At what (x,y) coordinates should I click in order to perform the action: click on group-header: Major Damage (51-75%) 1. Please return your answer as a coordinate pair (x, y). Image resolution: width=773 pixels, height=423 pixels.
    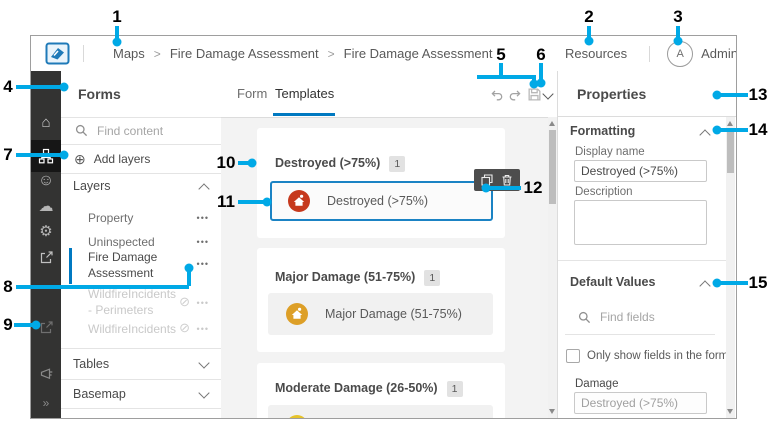
    Looking at the image, I should click on (358, 277).